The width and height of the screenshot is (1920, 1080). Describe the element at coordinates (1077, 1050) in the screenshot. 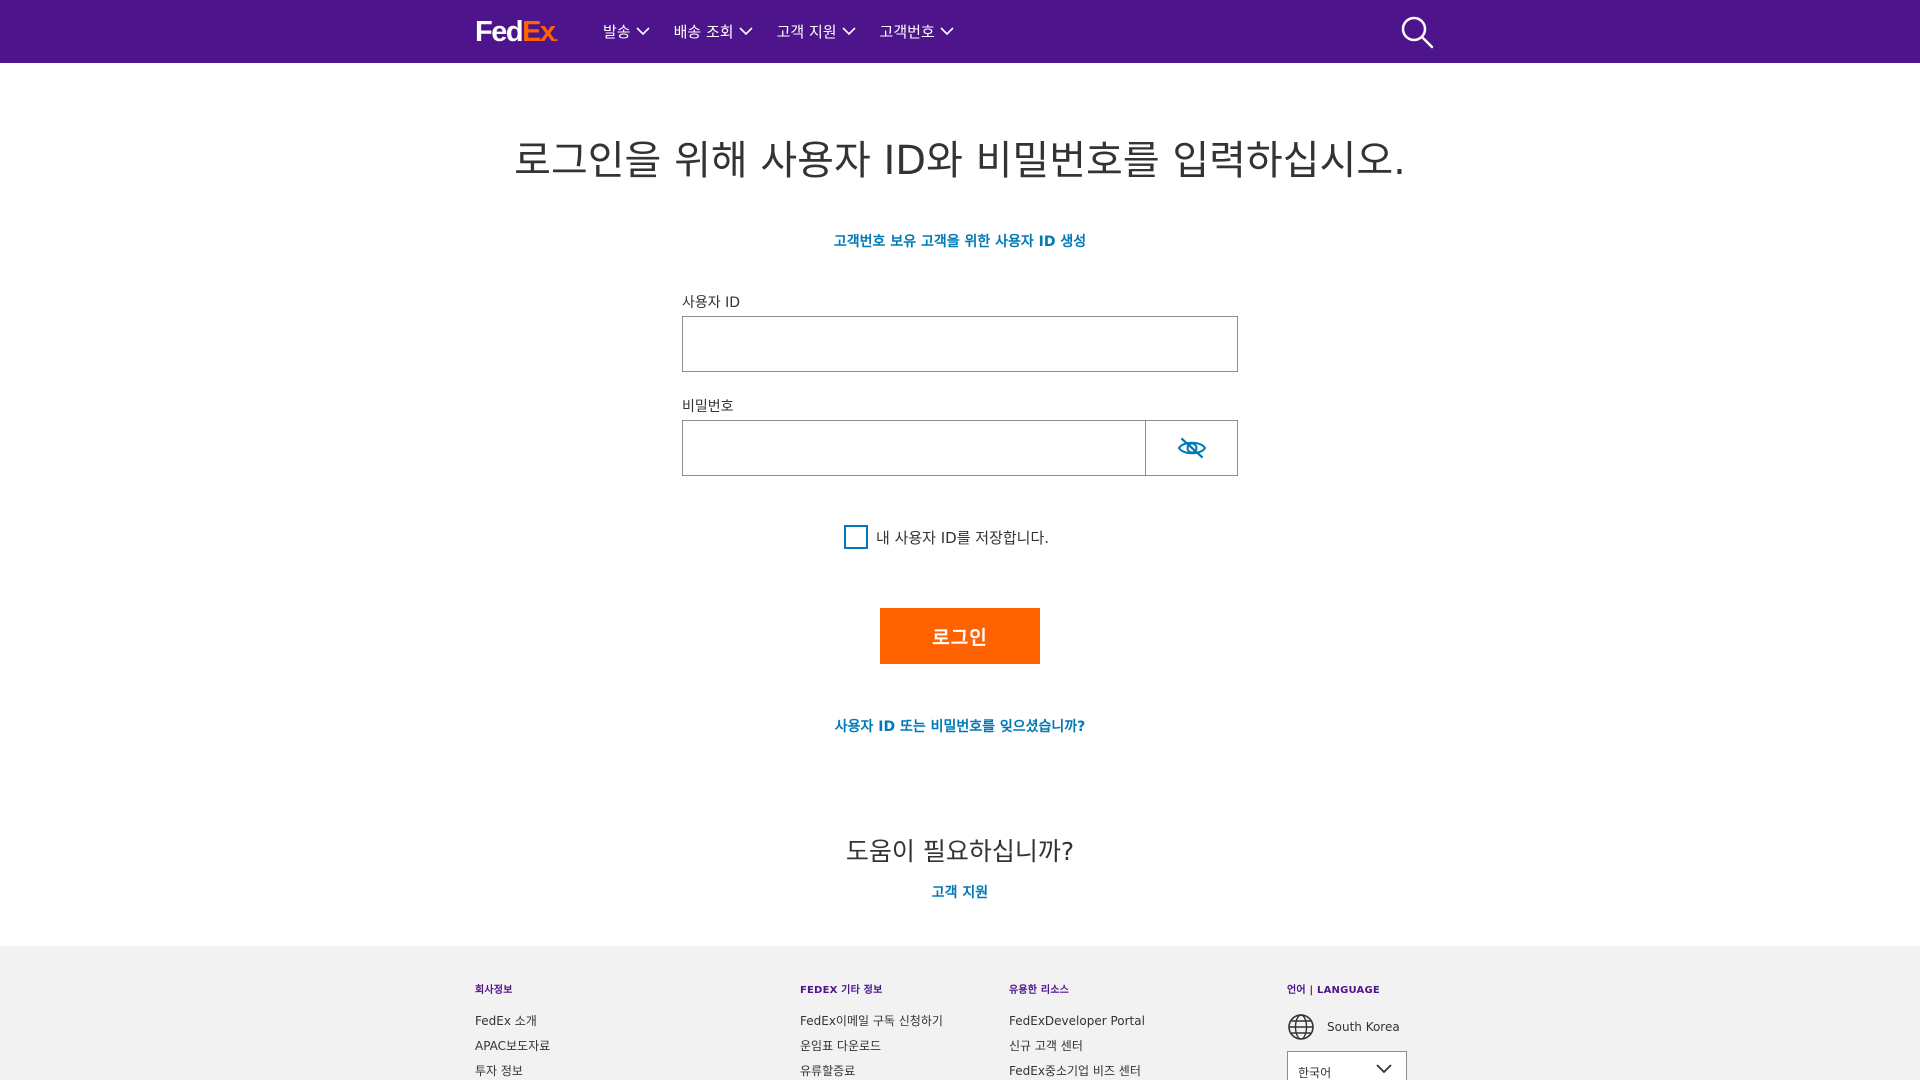

I see `footer-link: 신규 고객 센터` at that location.